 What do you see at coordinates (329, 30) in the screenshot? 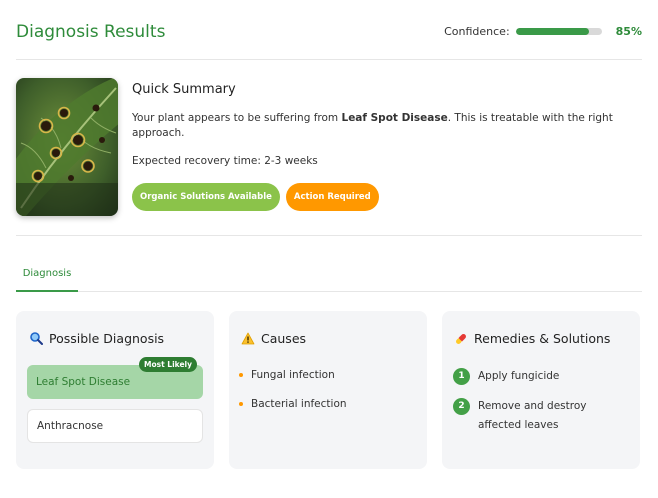
I see `results-header: Diagnosis Results Confidence: 85%` at bounding box center [329, 30].